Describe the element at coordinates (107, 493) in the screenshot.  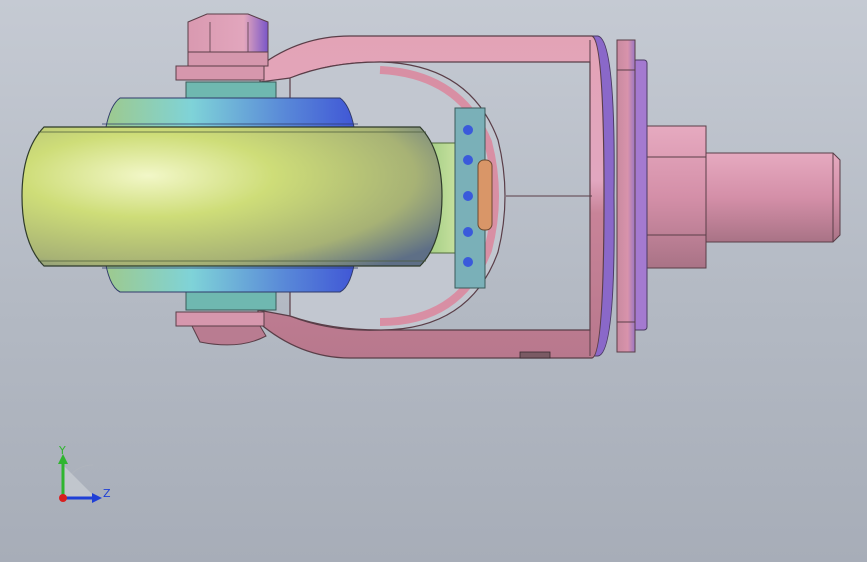
I see `z-axis-label: Z` at that location.